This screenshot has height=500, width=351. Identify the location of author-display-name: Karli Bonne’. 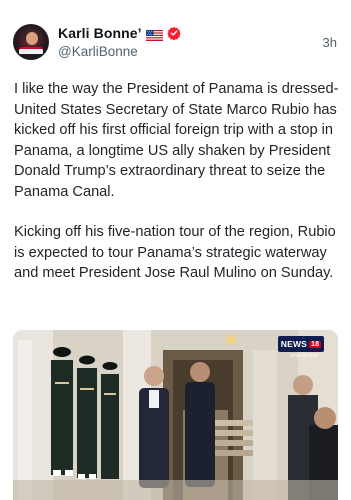
(100, 33).